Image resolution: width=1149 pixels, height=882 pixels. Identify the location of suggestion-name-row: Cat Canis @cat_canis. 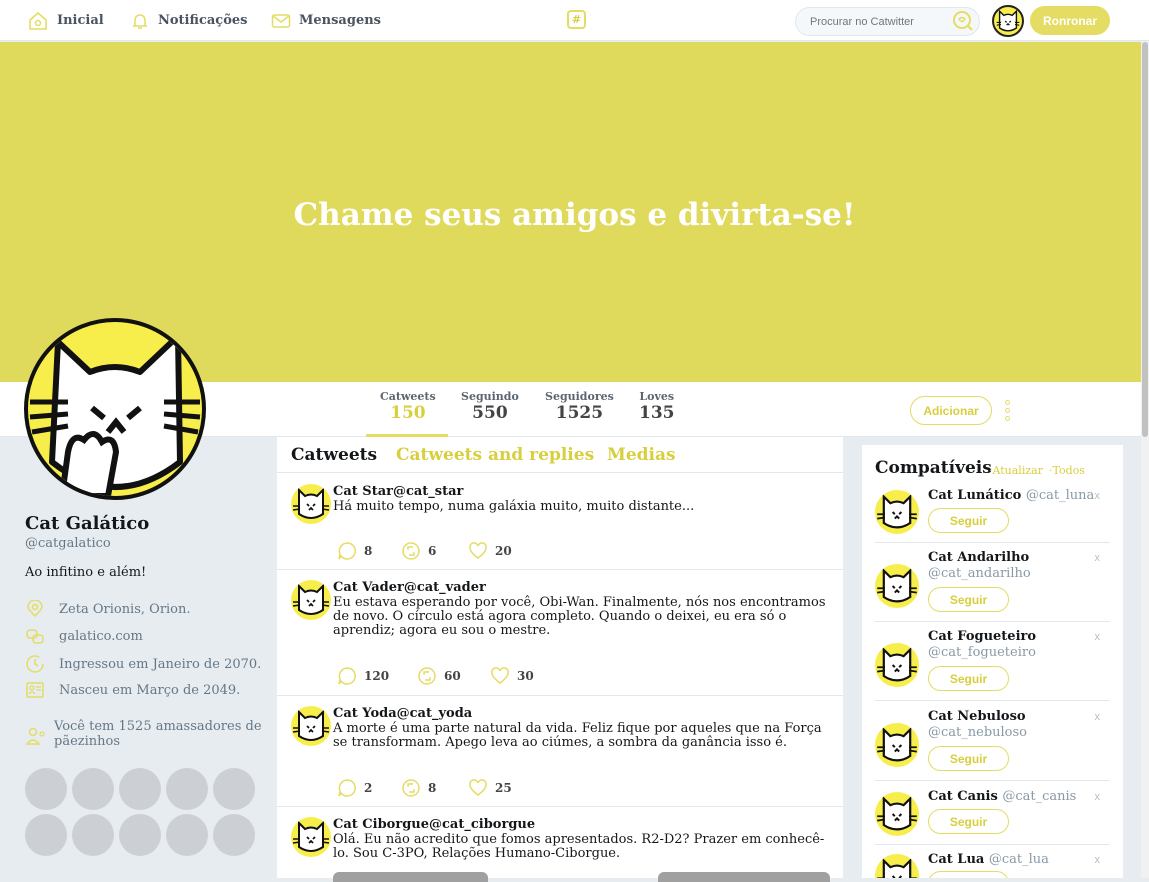
(1002, 796).